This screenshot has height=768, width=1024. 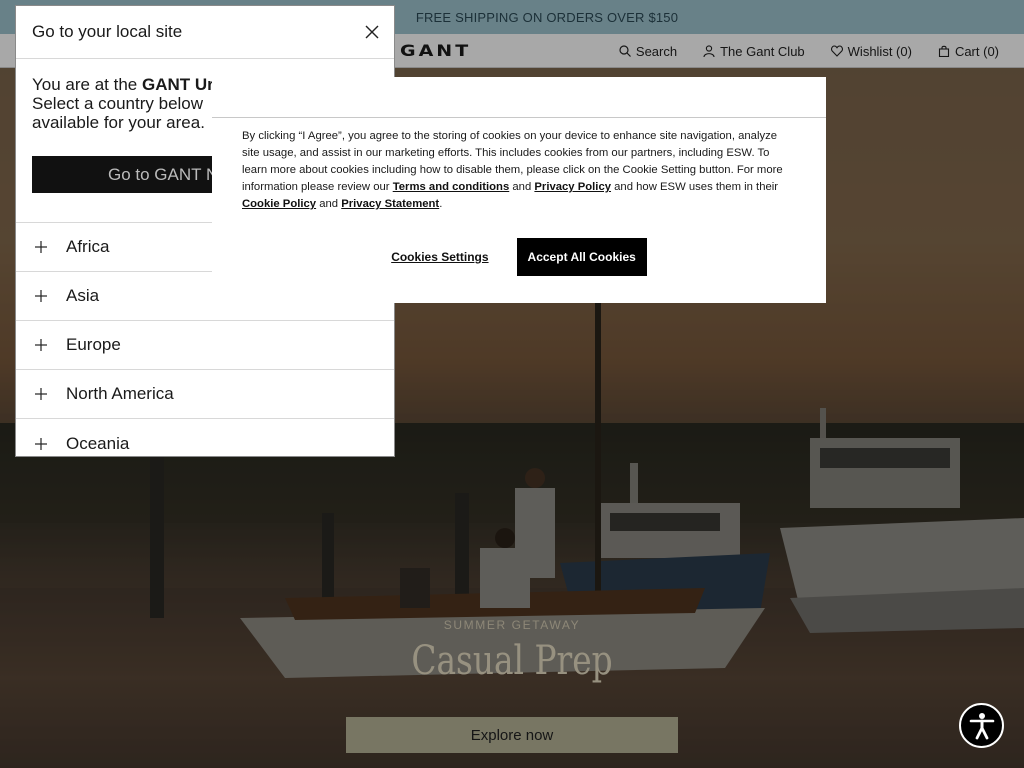 What do you see at coordinates (98, 443) in the screenshot?
I see `region-label: Oceania` at bounding box center [98, 443].